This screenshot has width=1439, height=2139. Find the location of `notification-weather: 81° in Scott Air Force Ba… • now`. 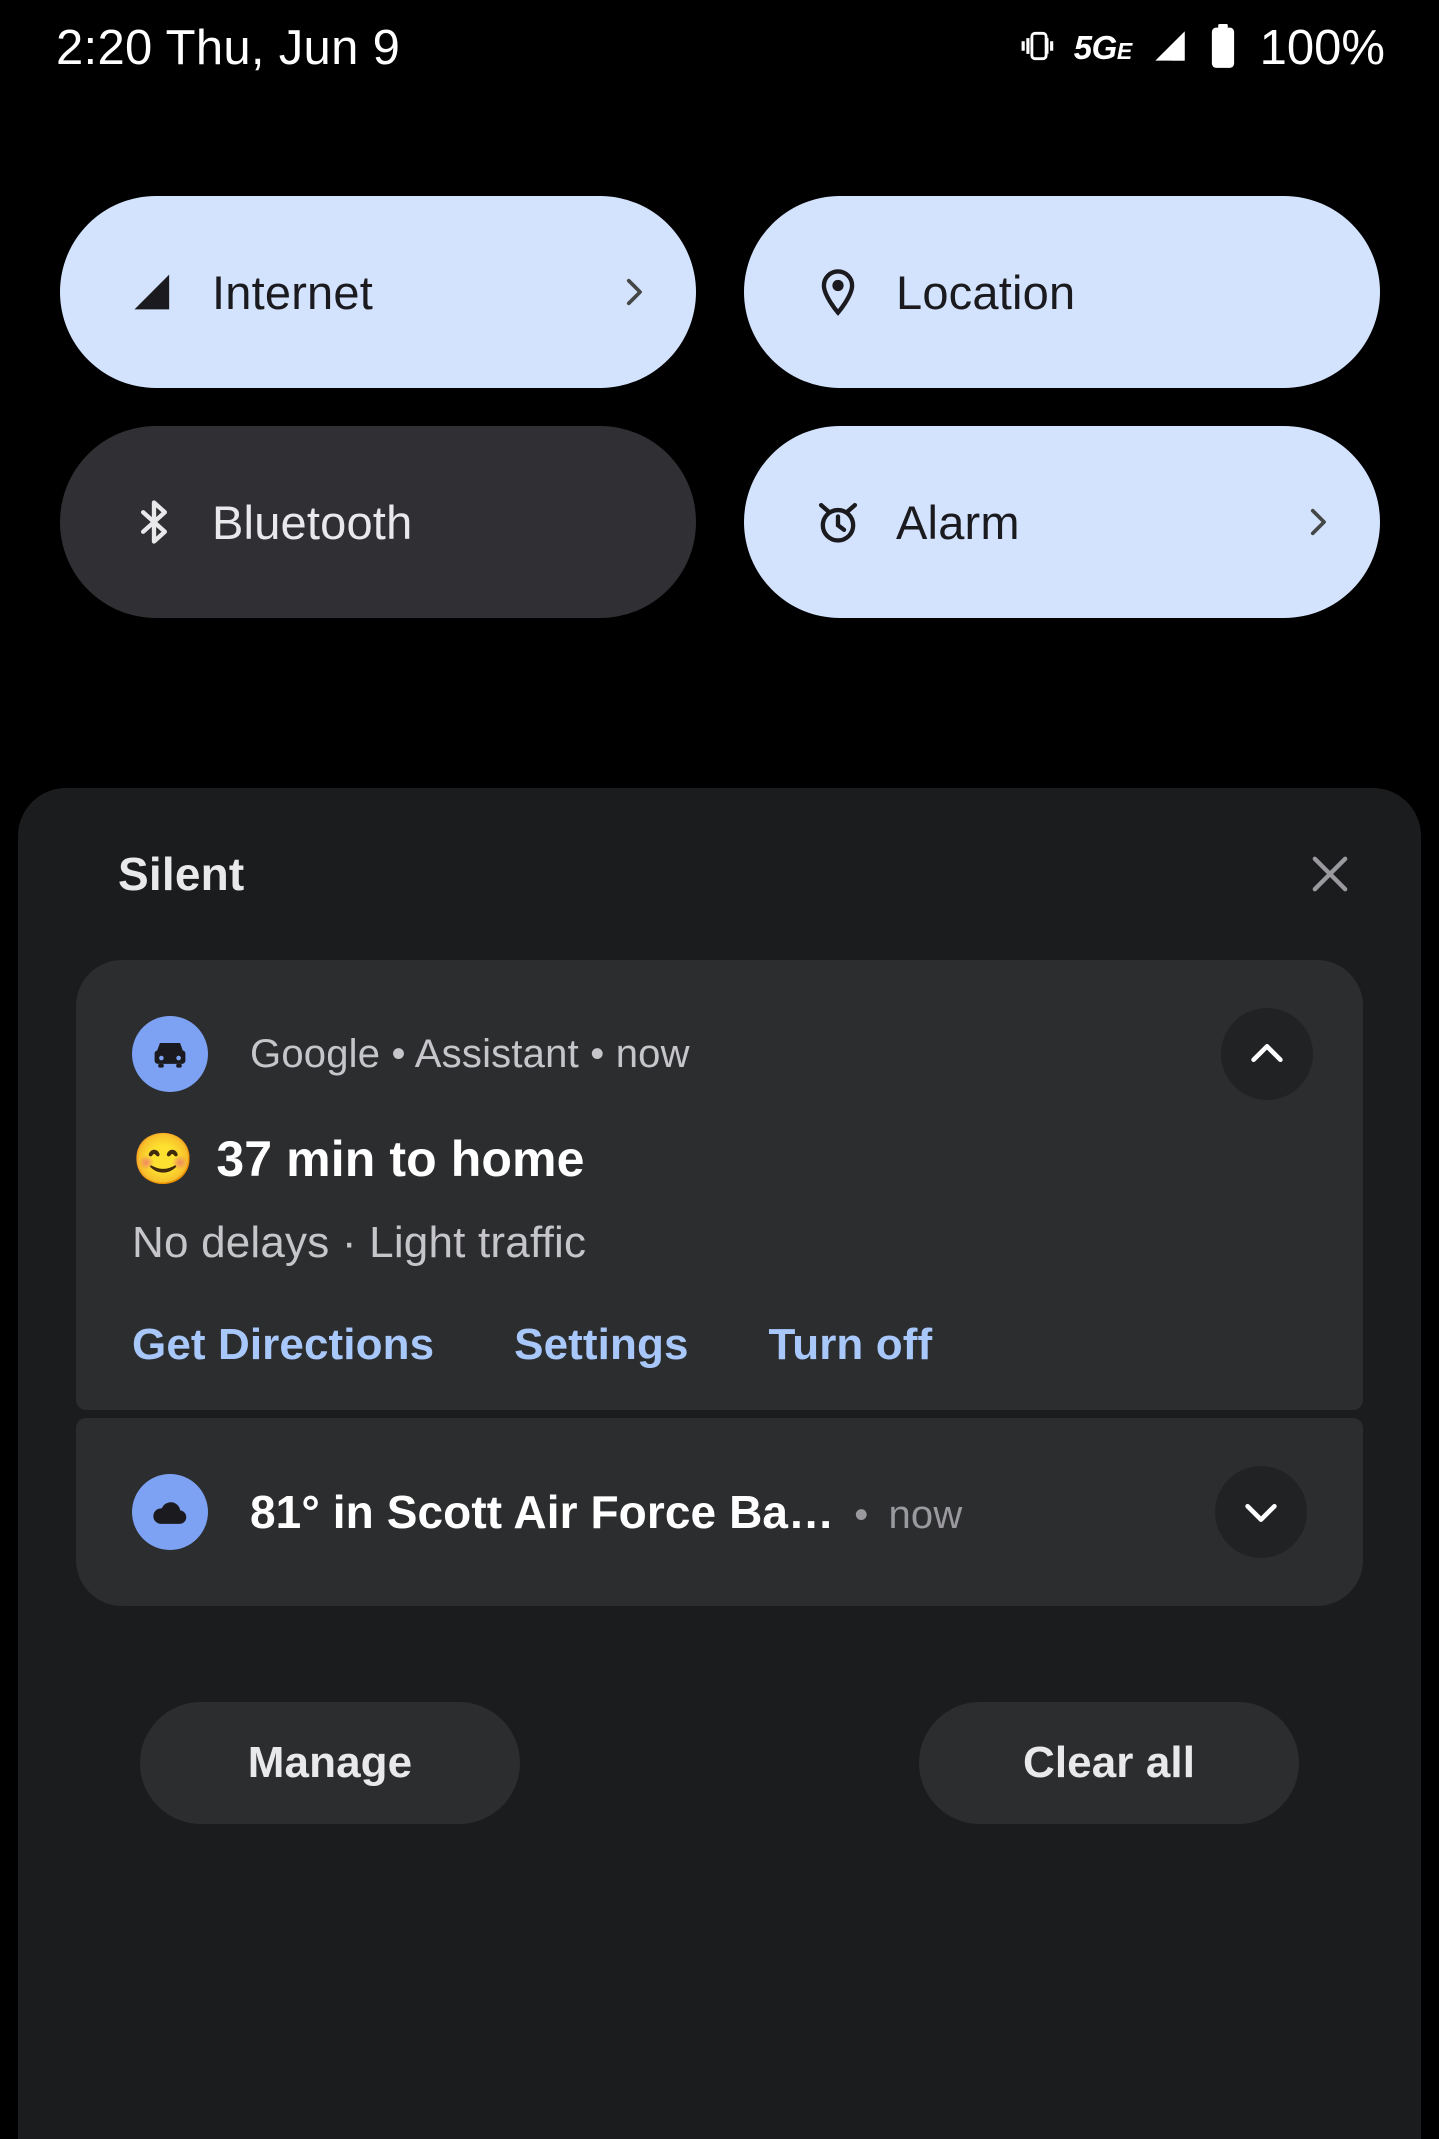

notification-weather: 81° in Scott Air Force Ba… • now is located at coordinates (719, 1512).